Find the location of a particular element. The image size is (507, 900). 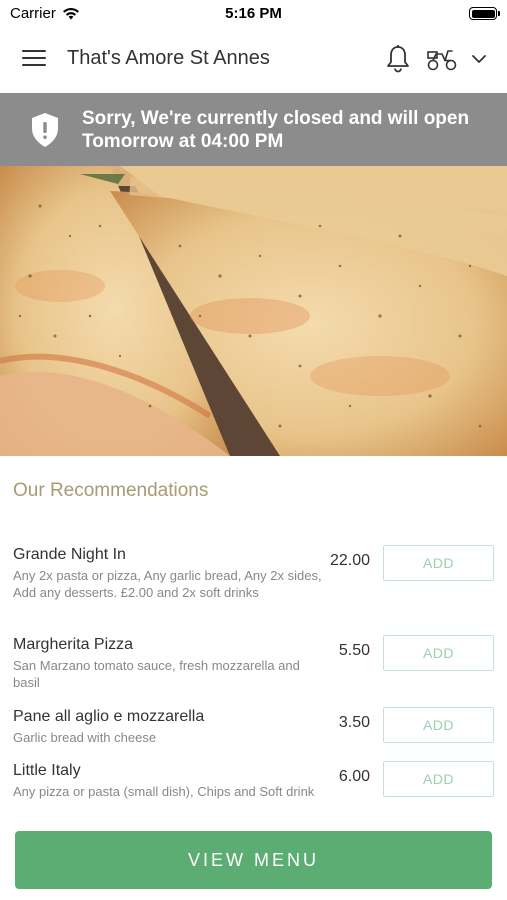

status-bar: Carrier 5:16 PM is located at coordinates (253, 14).